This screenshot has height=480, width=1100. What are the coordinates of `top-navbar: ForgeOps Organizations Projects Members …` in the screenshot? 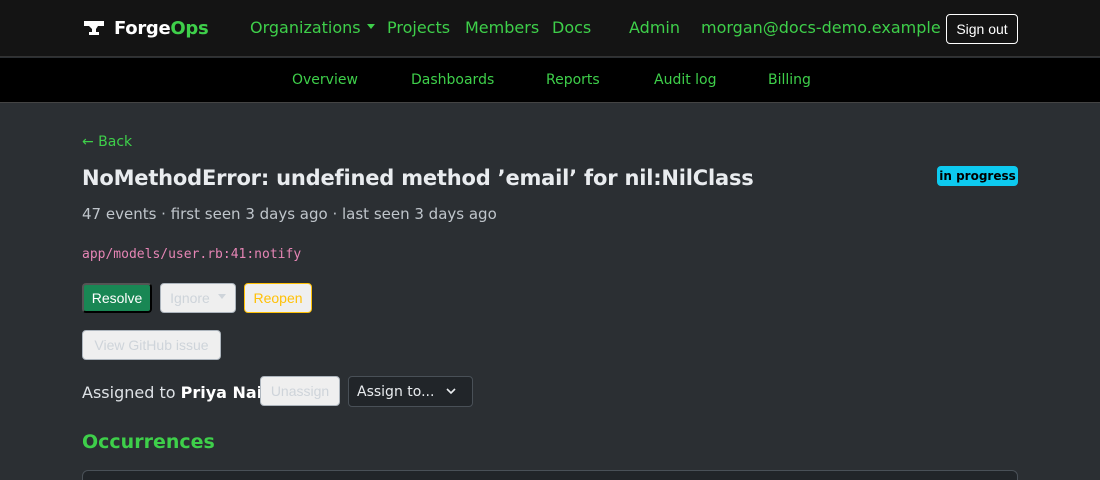 It's located at (550, 28).